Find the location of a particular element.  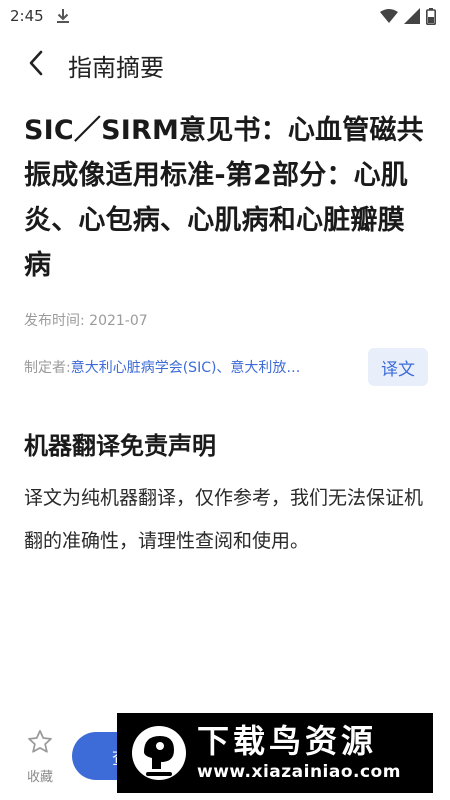

chevron-left-icon is located at coordinates (36, 65).